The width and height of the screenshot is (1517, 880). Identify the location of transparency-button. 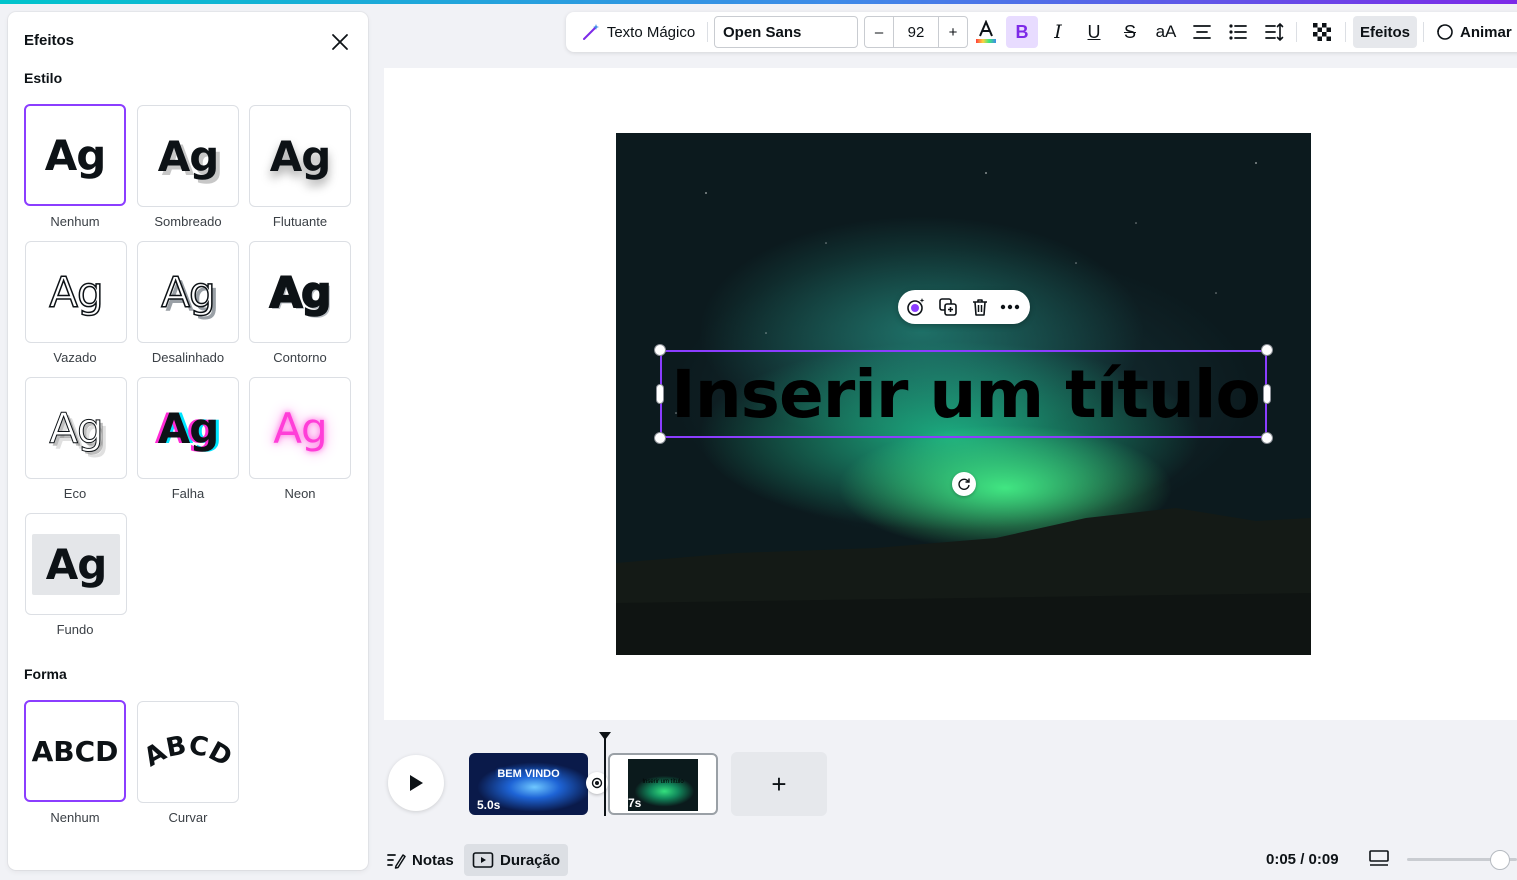
(1322, 32).